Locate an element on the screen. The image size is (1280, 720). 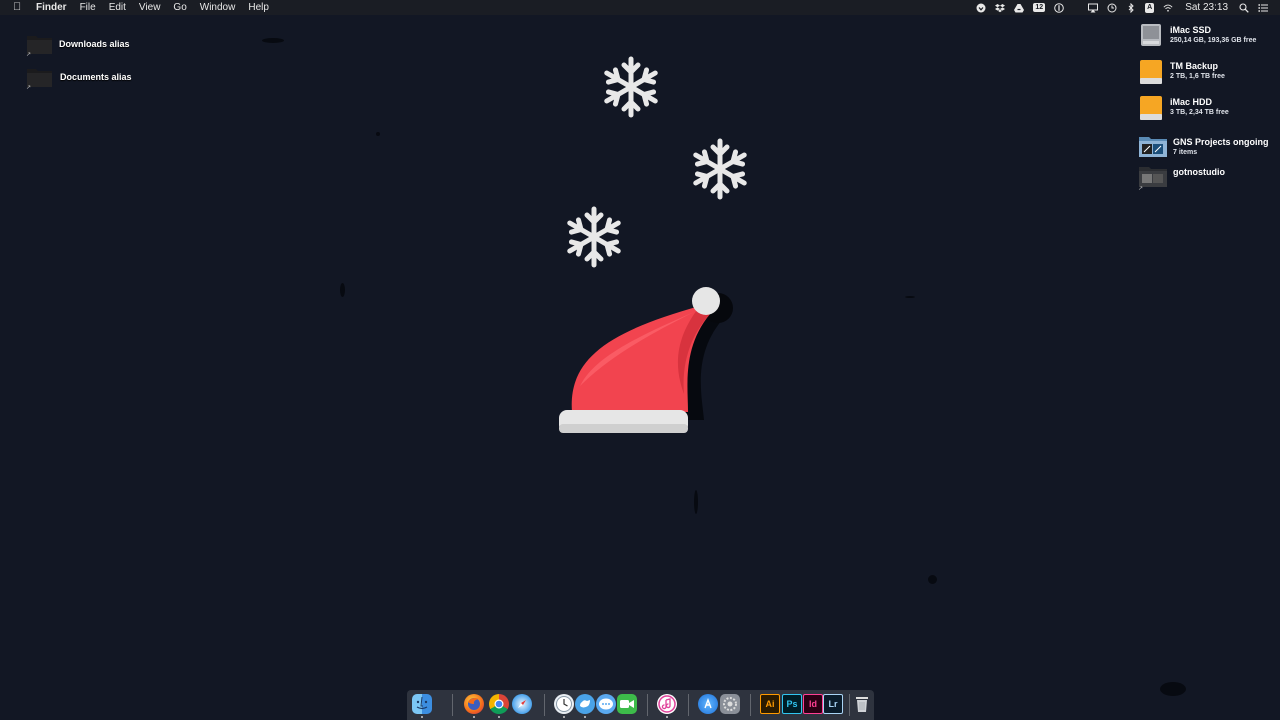
messenger-icon is located at coordinates (606, 704).